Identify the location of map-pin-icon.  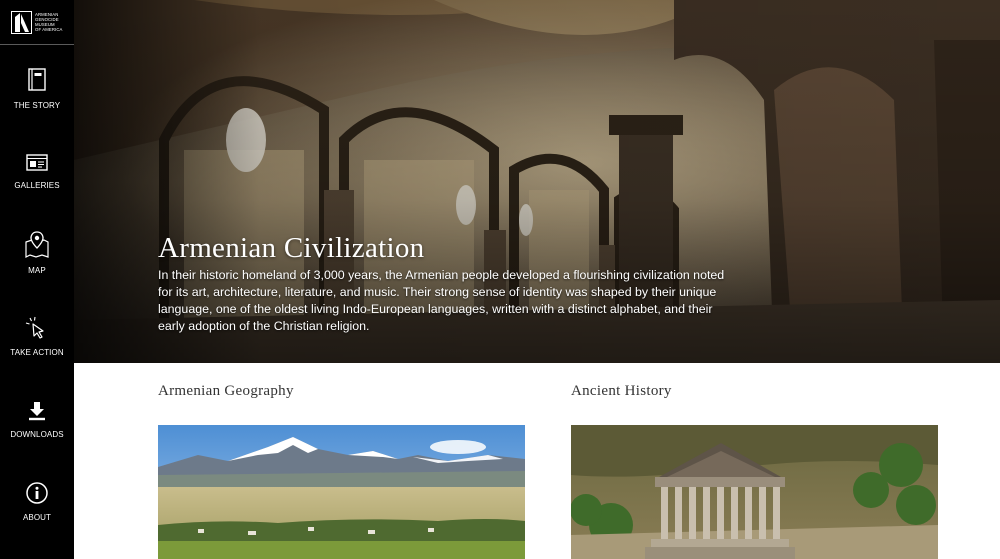
(37, 244).